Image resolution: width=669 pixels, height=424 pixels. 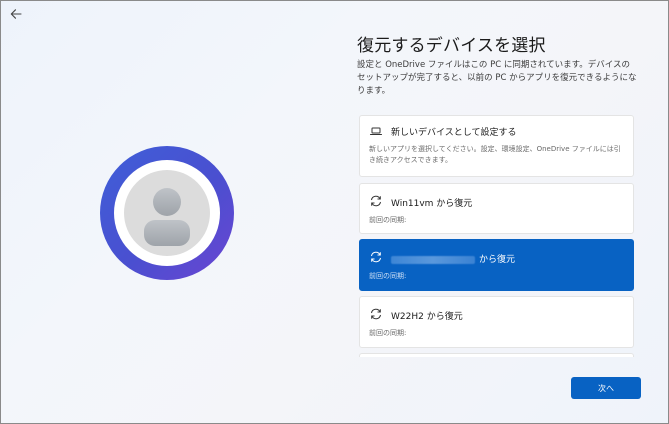 I want to click on avatar-inner, so click(x=167, y=213).